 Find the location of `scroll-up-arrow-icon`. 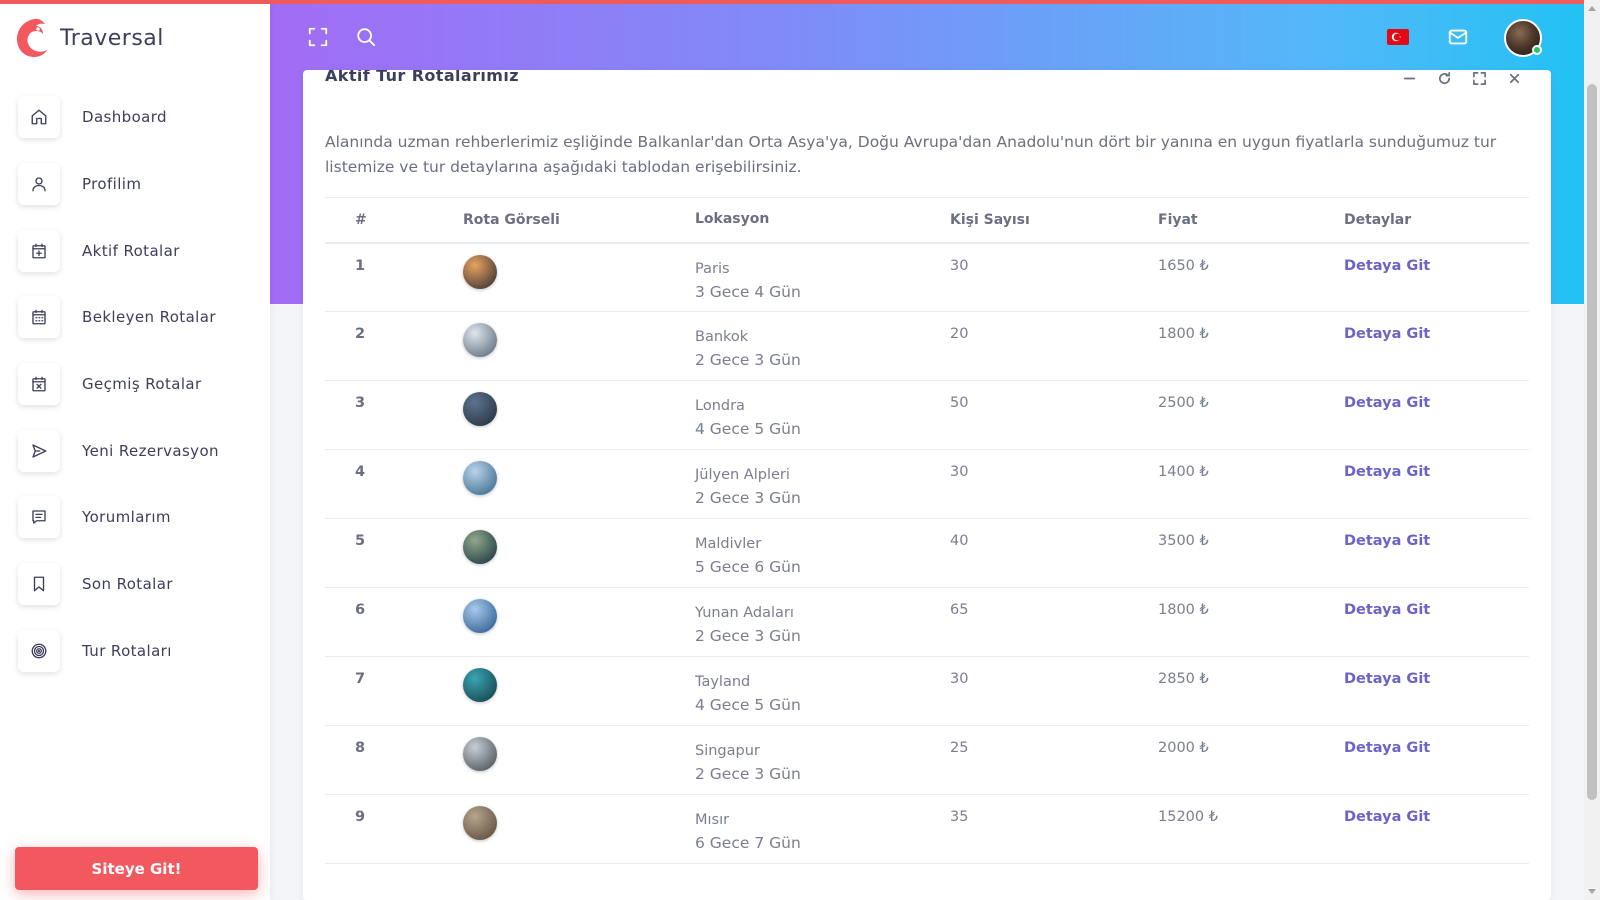

scroll-up-arrow-icon is located at coordinates (1592, 8).